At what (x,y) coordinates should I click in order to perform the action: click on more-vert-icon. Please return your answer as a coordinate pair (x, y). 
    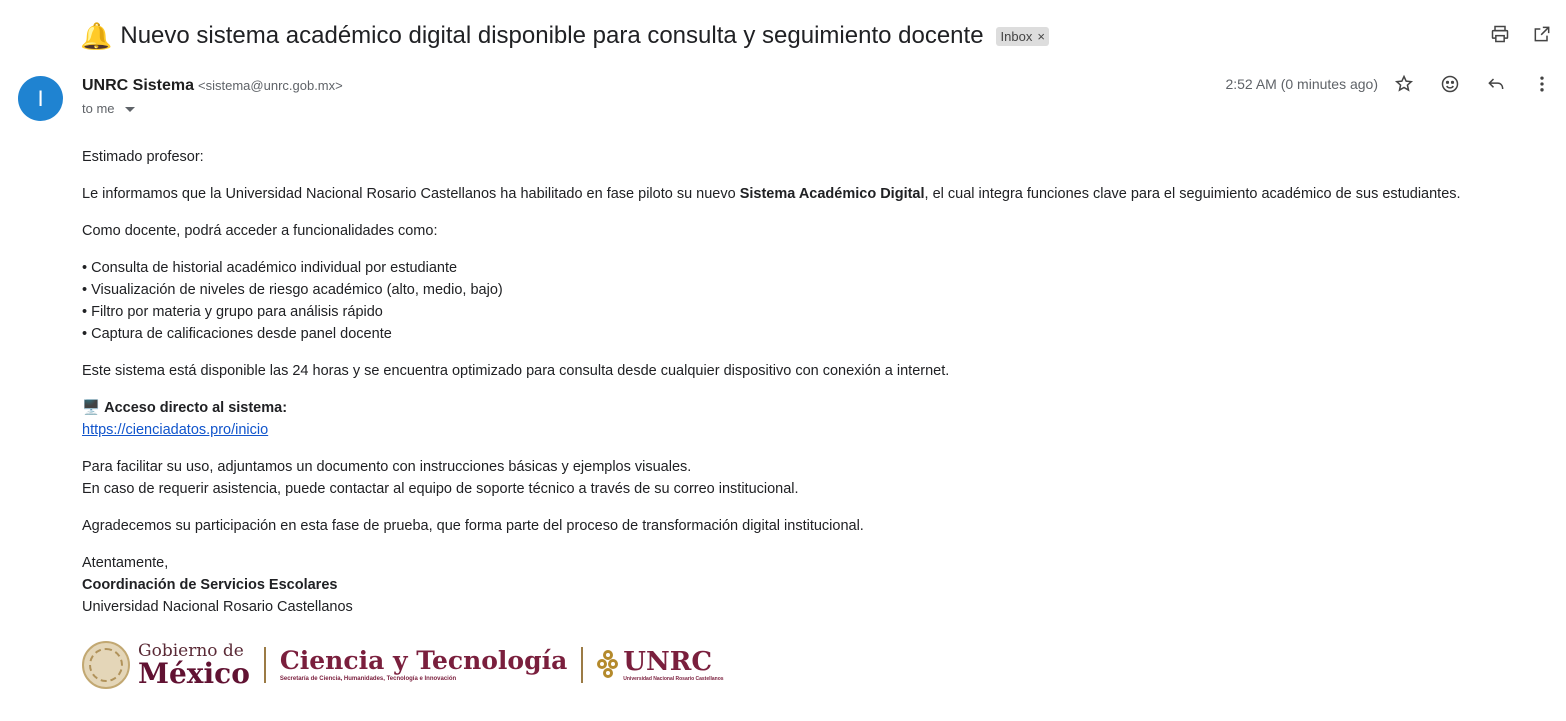
    Looking at the image, I should click on (1542, 84).